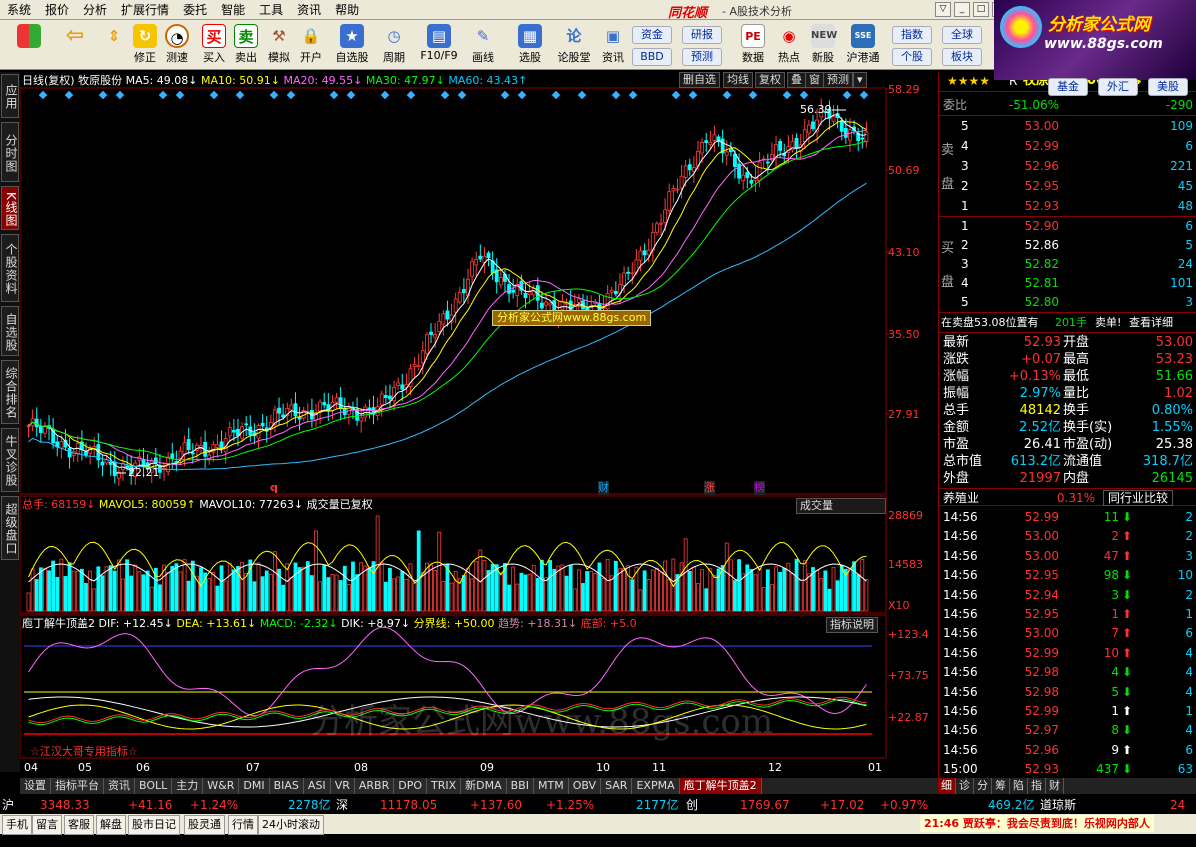 The width and height of the screenshot is (1196, 847). I want to click on toolbar-forum-button: 论论股堂, so click(574, 45).